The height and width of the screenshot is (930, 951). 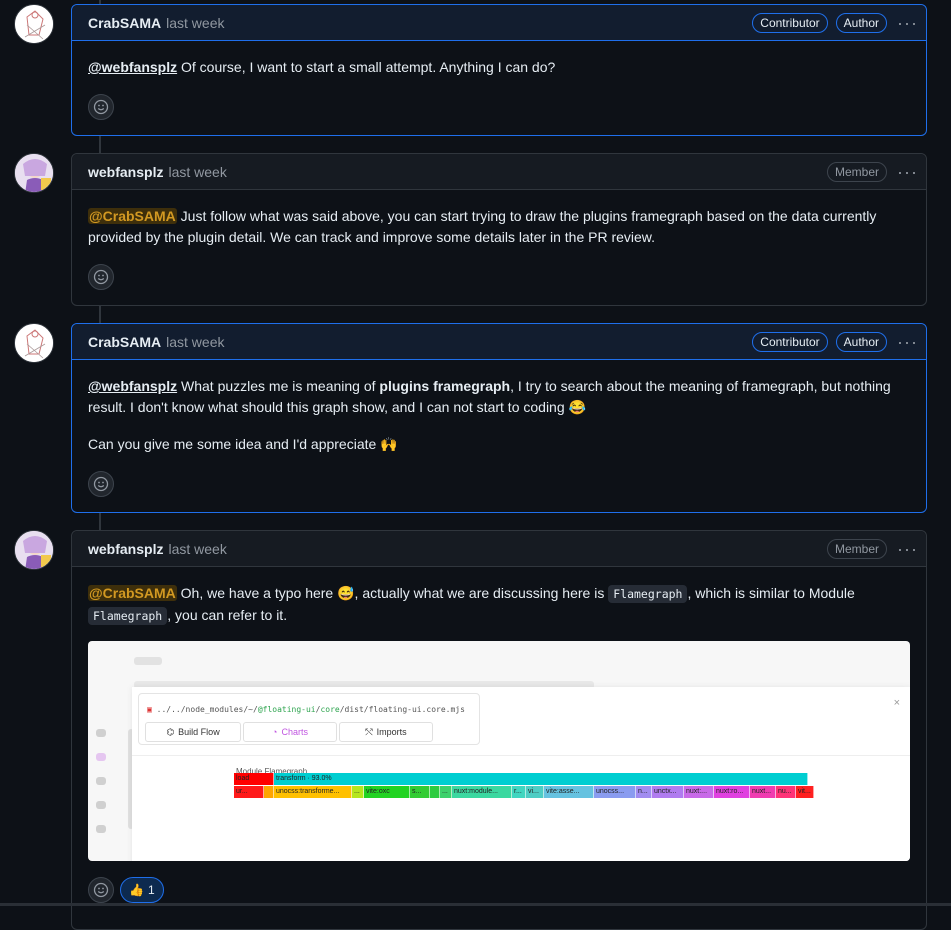 I want to click on imports-button: ⤲ Imports, so click(x=386, y=732).